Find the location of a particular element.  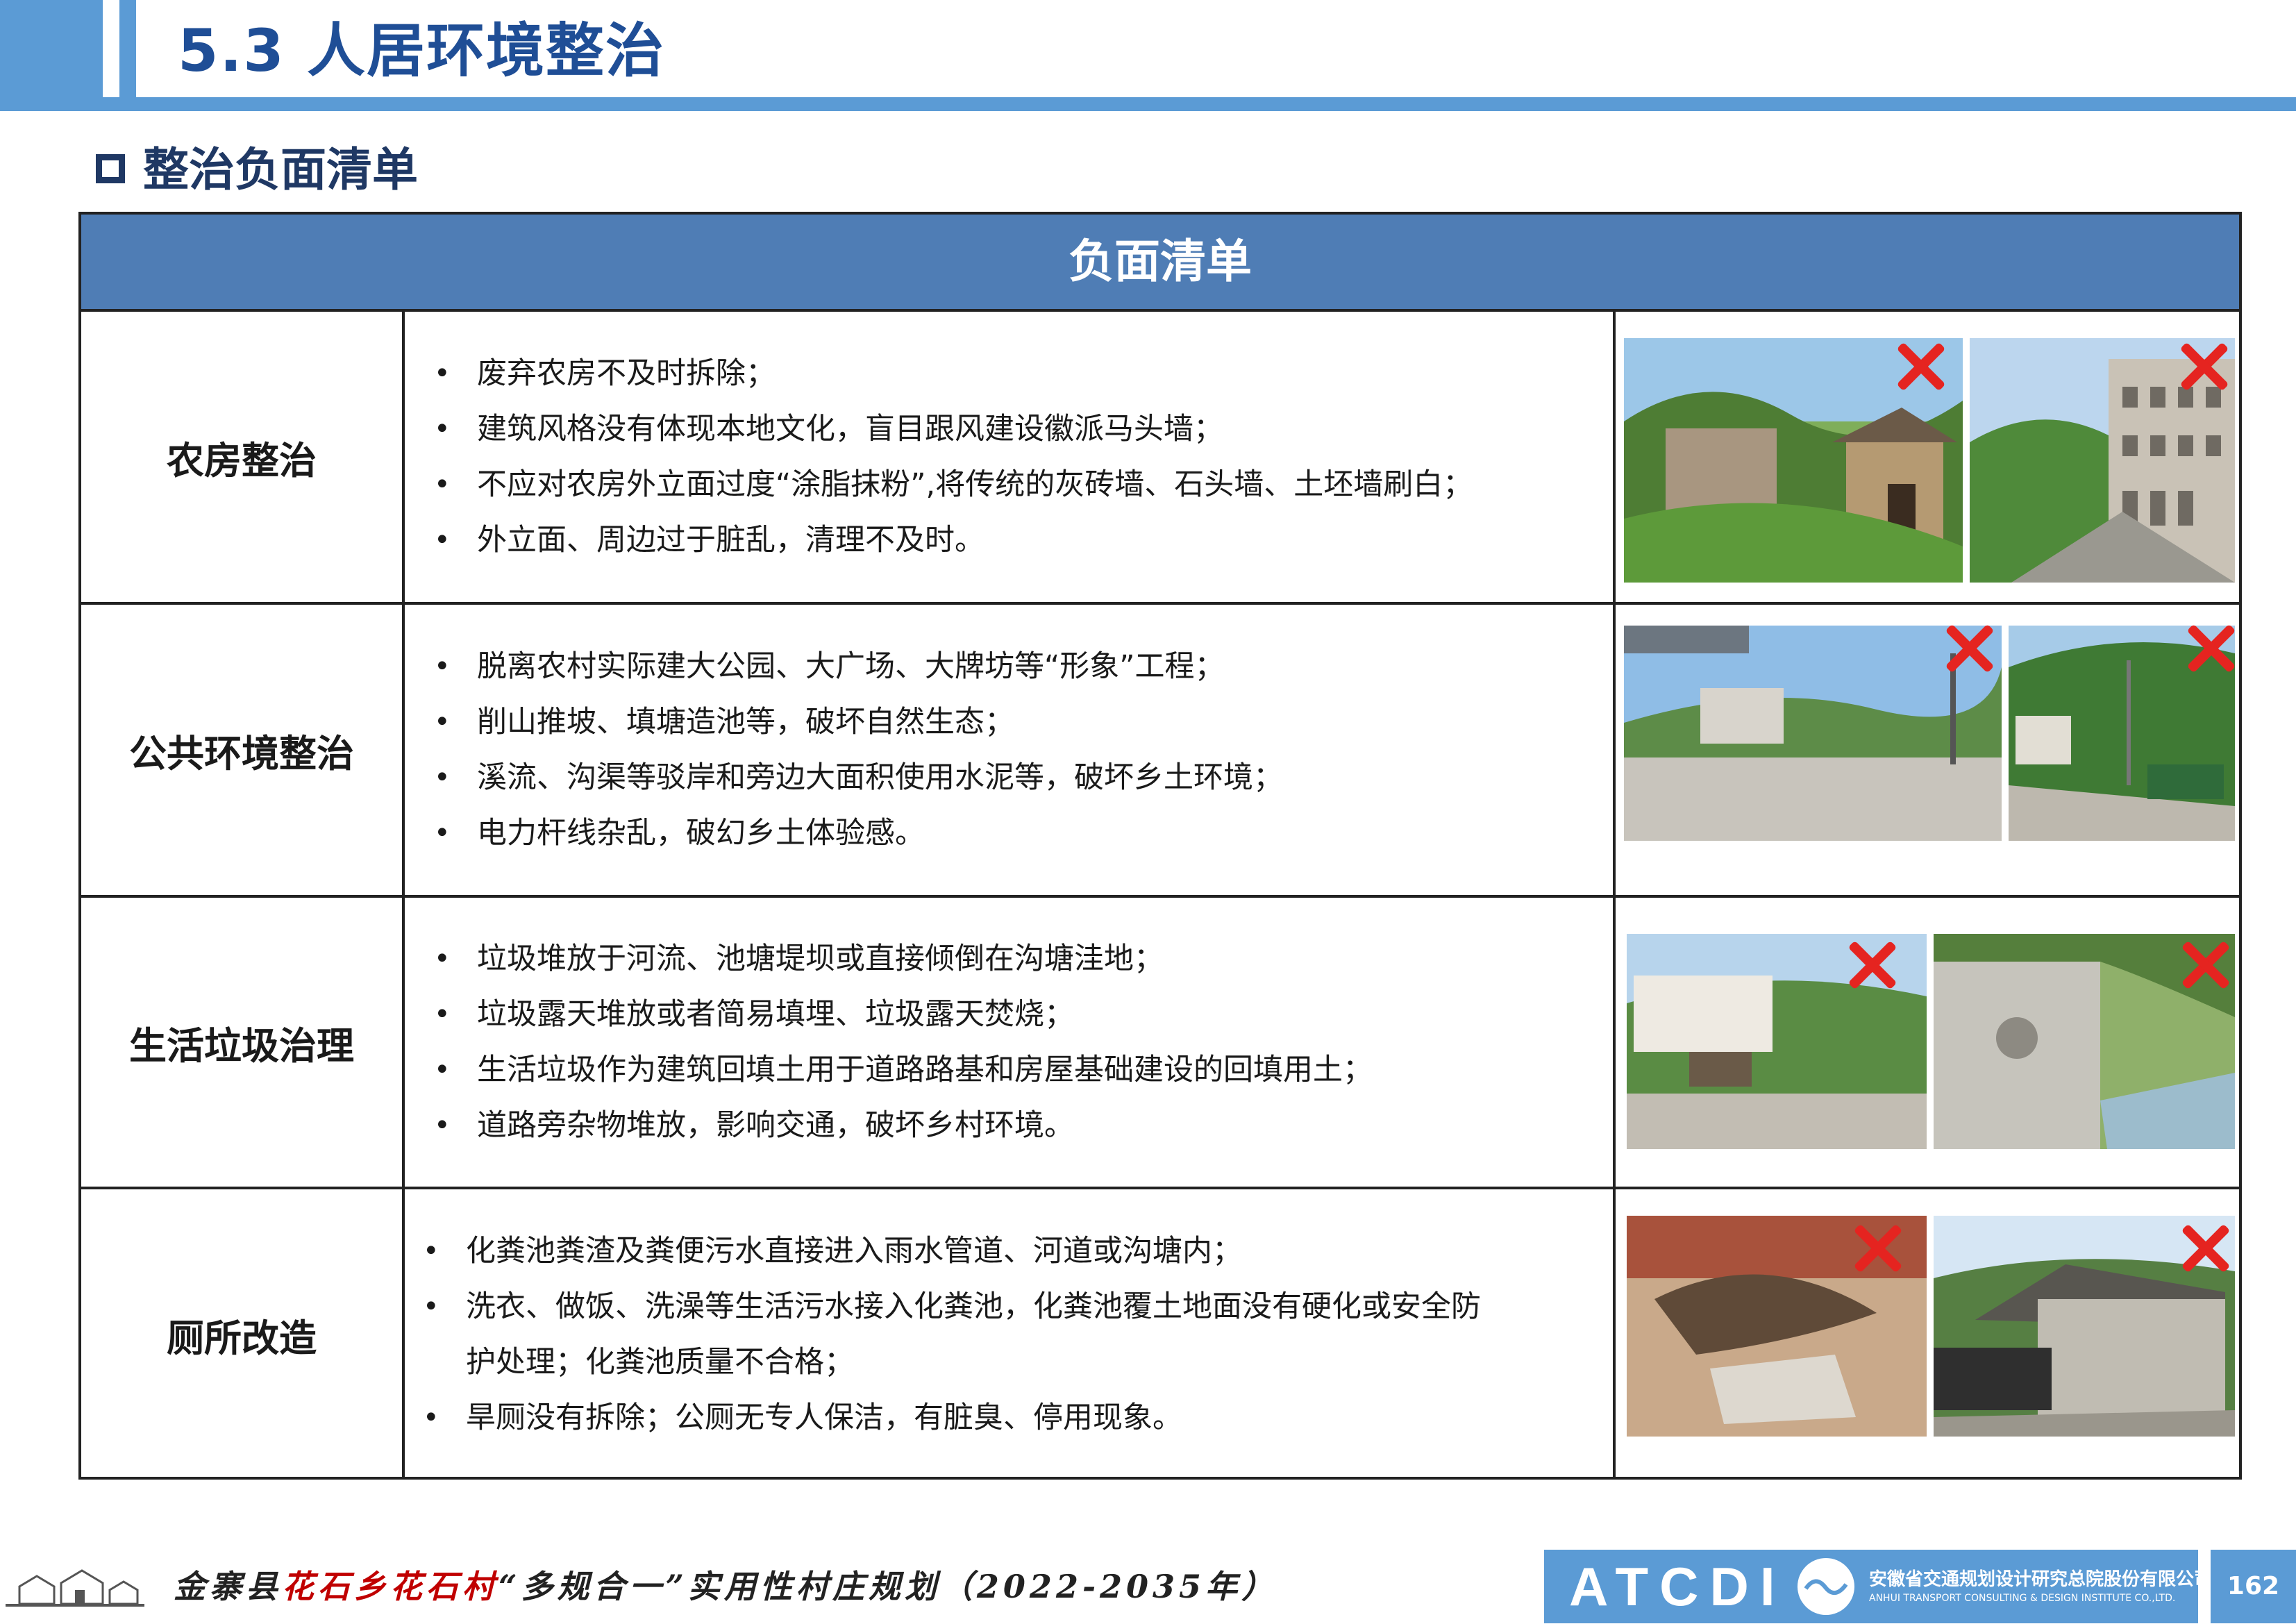

item-text: 削山推坡、填塘造池等，破坏自然生态； is located at coordinates (745, 722).